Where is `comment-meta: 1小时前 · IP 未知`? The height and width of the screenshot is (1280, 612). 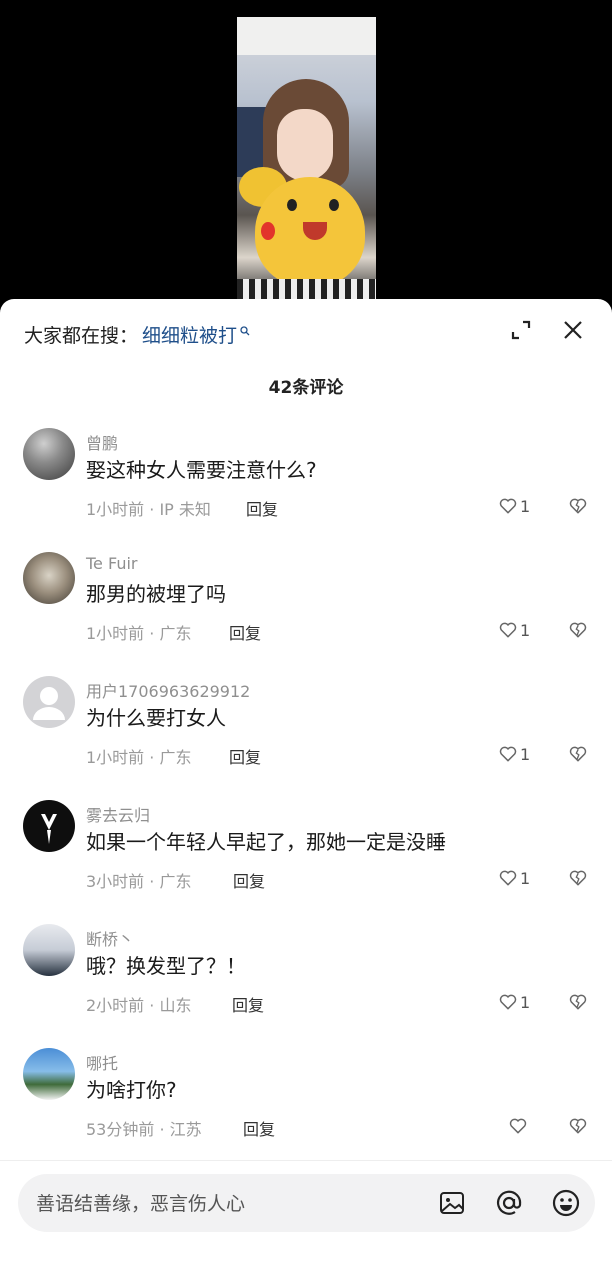 comment-meta: 1小时前 · IP 未知 is located at coordinates (148, 509).